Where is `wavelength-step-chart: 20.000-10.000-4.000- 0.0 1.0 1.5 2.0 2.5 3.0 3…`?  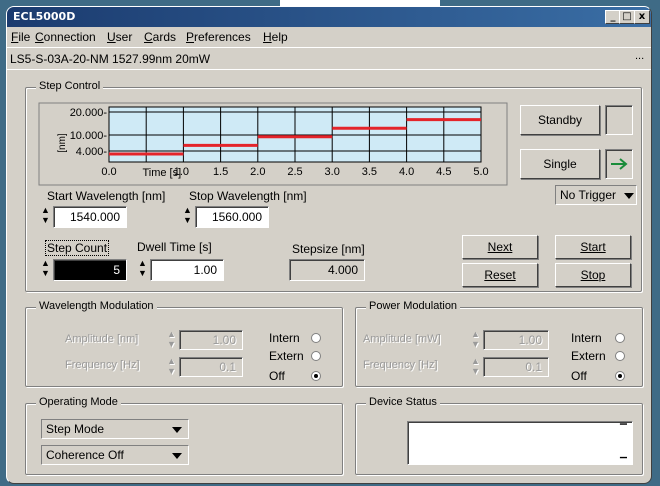 wavelength-step-chart: 20.000-10.000-4.000- 0.0 1.0 1.5 2.0 2.5 3.0 3… is located at coordinates (273, 144).